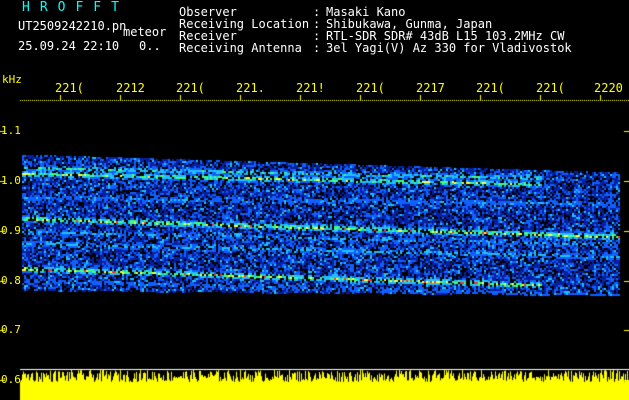 Image resolution: width=629 pixels, height=400 pixels. I want to click on file-name: UT2509242210.pn, so click(72, 26).